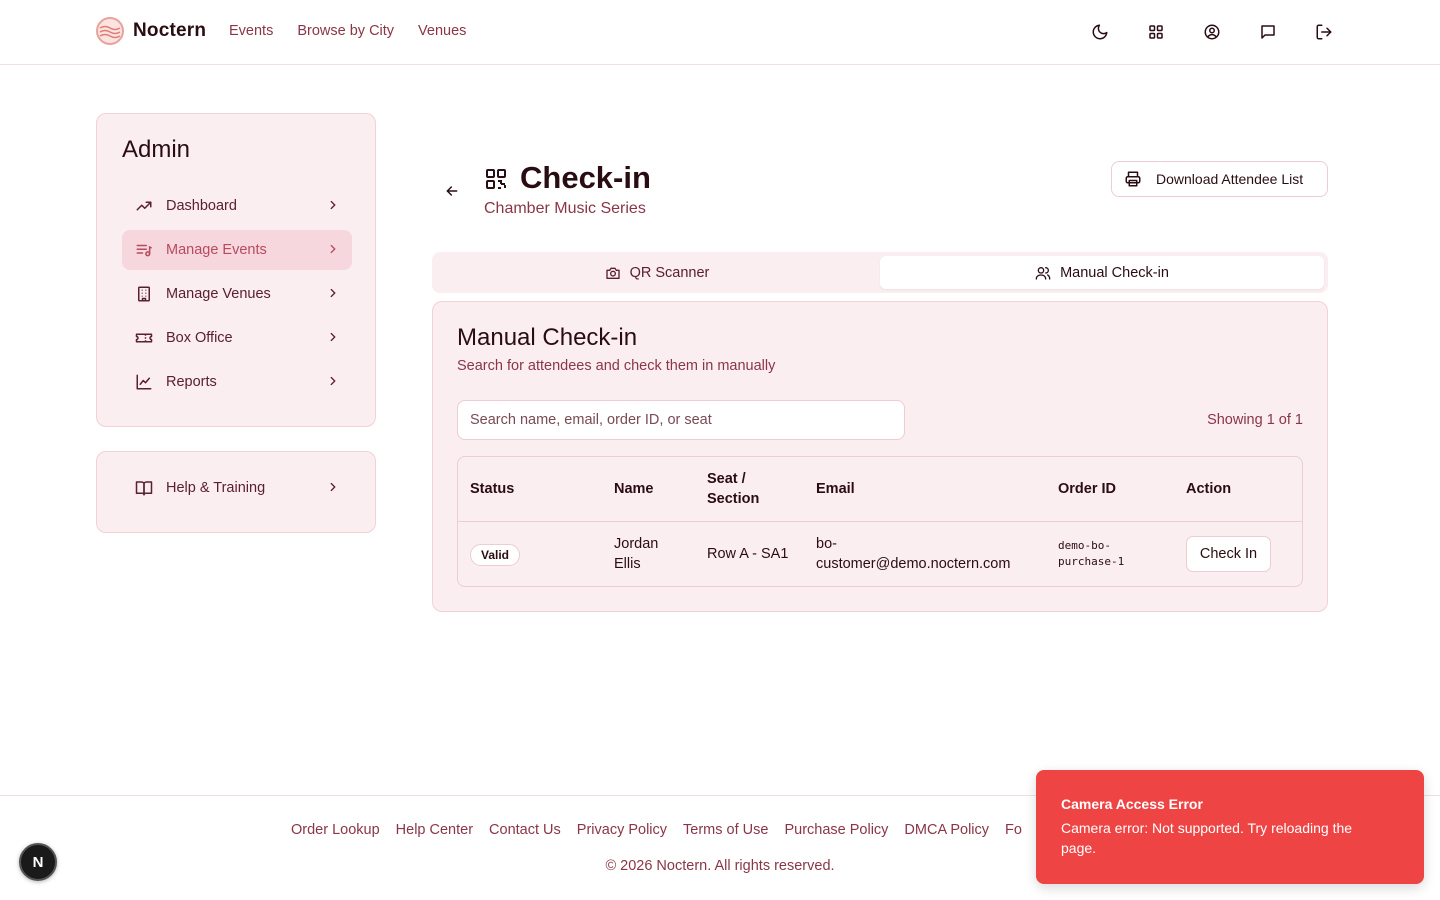  I want to click on trending-up-icon, so click(144, 206).